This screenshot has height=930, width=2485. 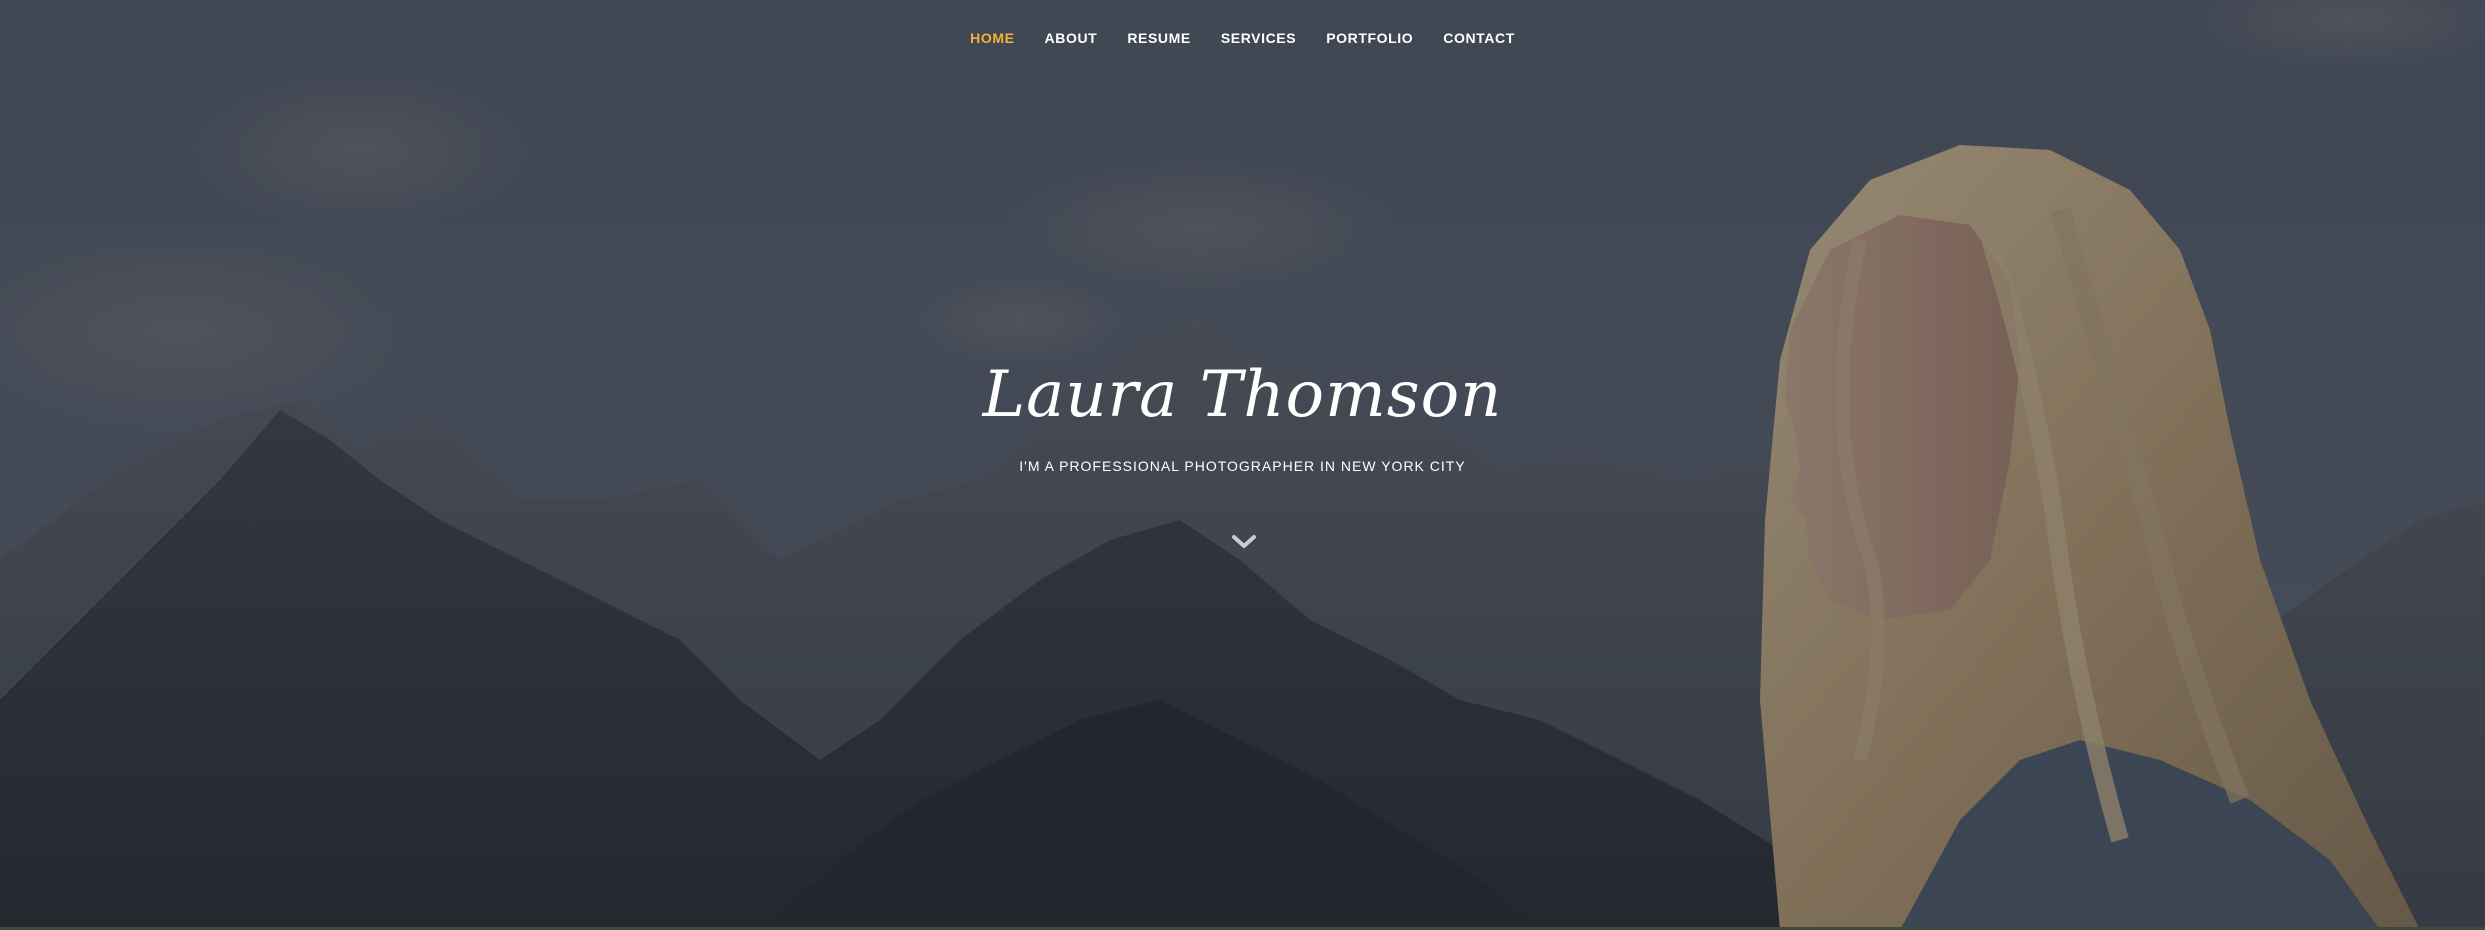 I want to click on nav-item-portfolio: PORTFOLIO, so click(x=1369, y=38).